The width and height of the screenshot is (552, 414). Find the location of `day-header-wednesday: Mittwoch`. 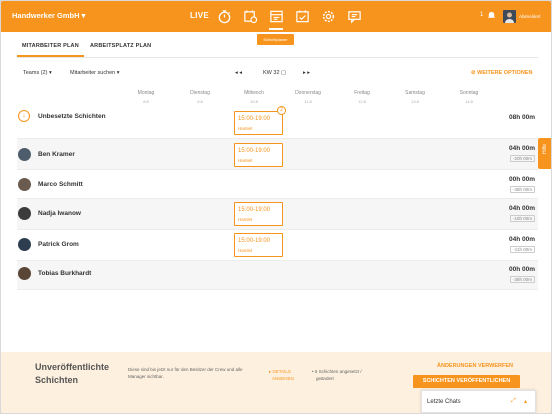

day-header-wednesday: Mittwoch is located at coordinates (254, 93).